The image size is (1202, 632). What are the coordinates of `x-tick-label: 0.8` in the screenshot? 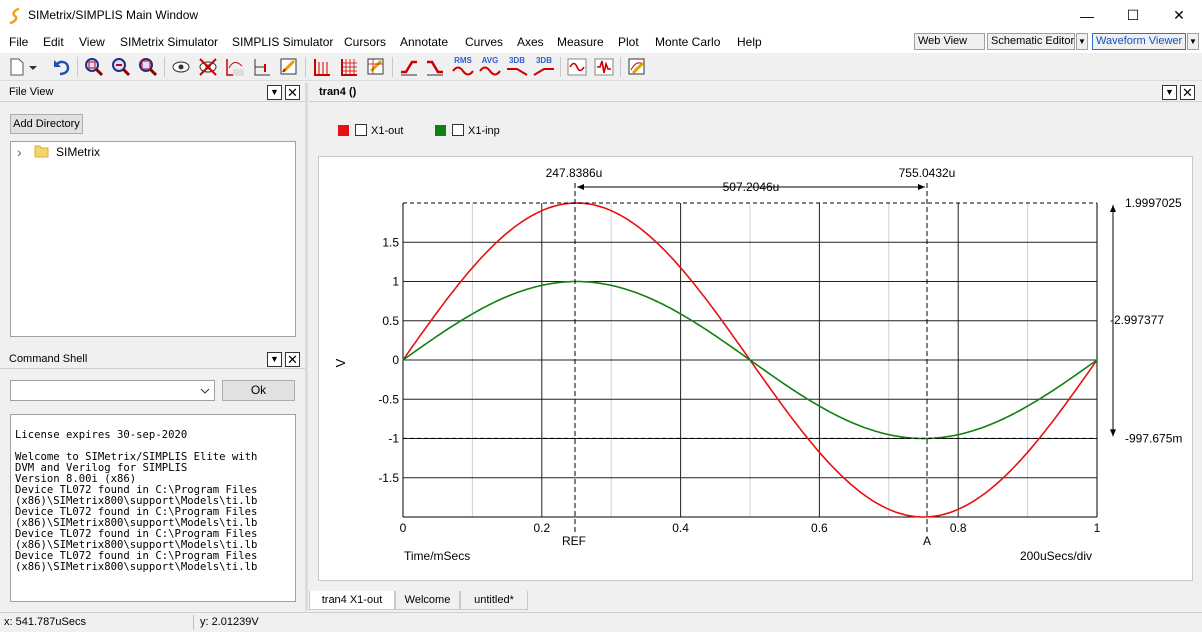 It's located at (958, 528).